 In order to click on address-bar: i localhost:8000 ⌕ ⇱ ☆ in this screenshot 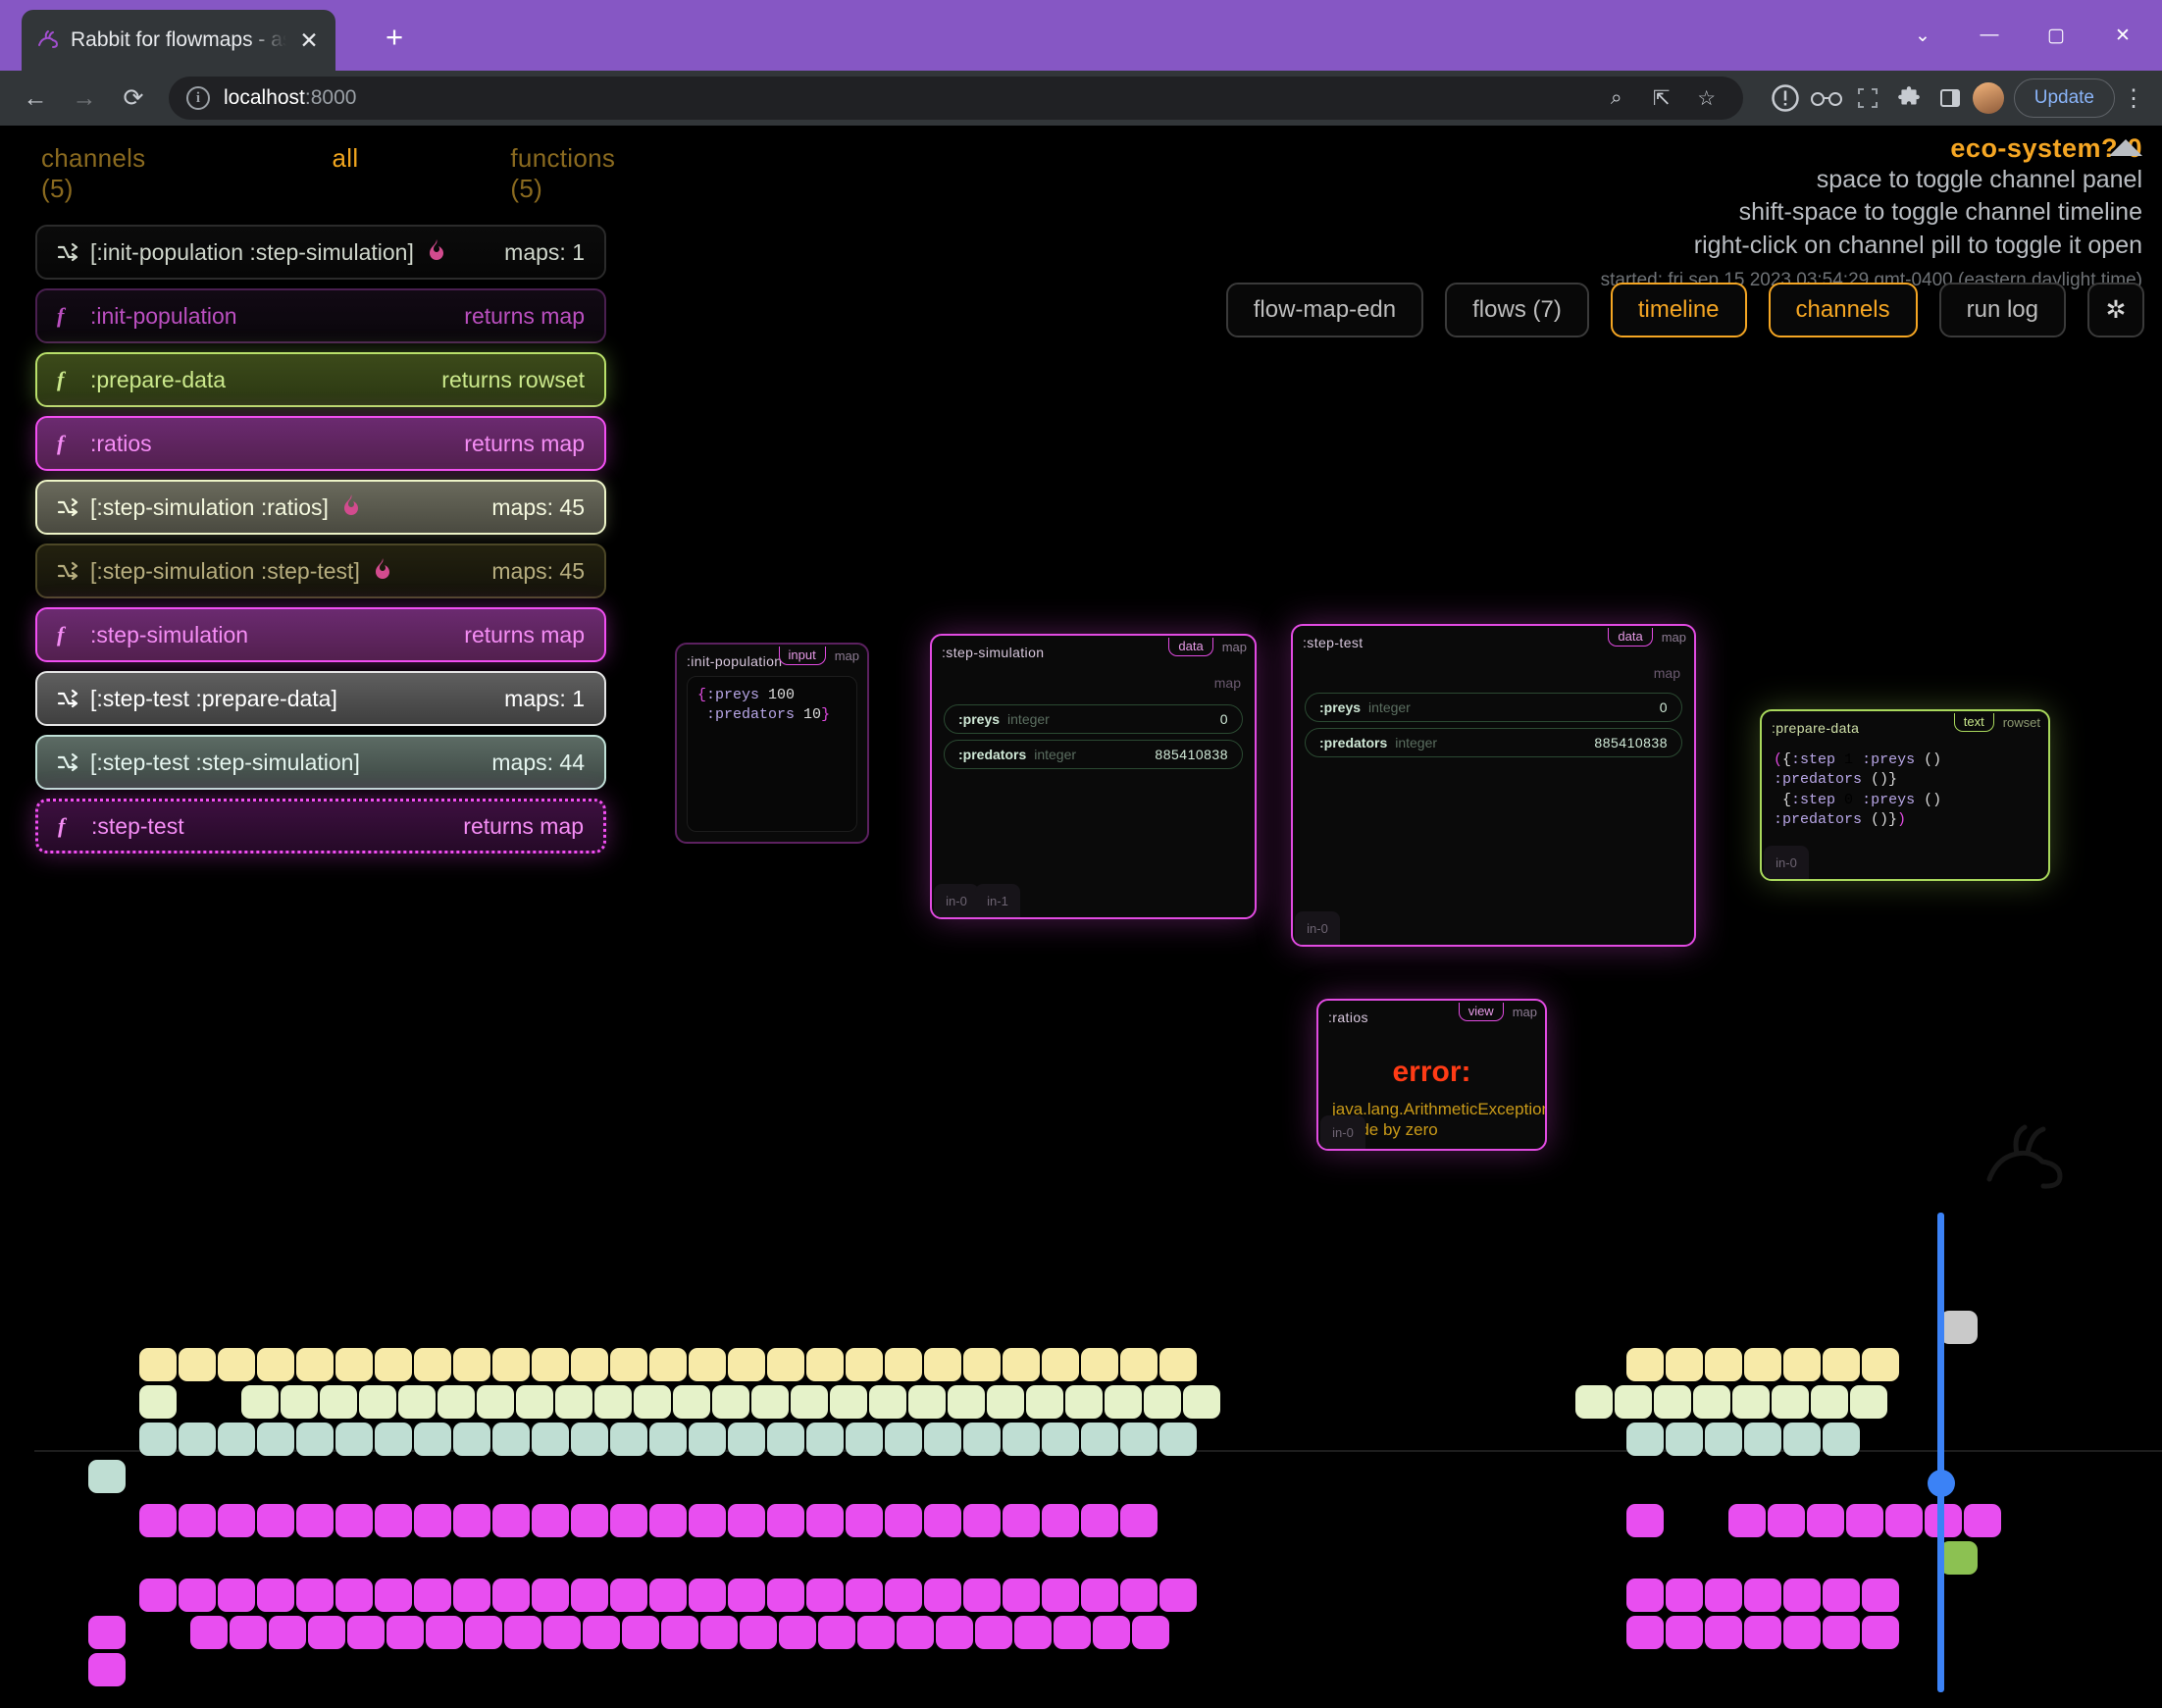, I will do `click(956, 98)`.